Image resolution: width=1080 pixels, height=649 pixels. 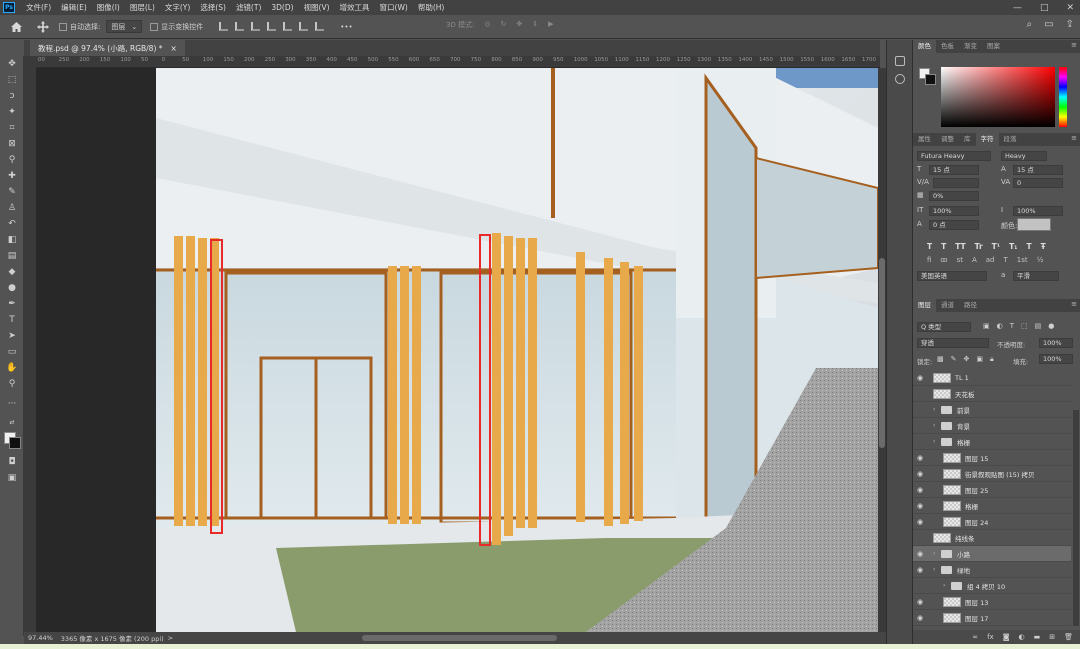 What do you see at coordinates (1070, 8) in the screenshot?
I see `close-window-button: ✕` at bounding box center [1070, 8].